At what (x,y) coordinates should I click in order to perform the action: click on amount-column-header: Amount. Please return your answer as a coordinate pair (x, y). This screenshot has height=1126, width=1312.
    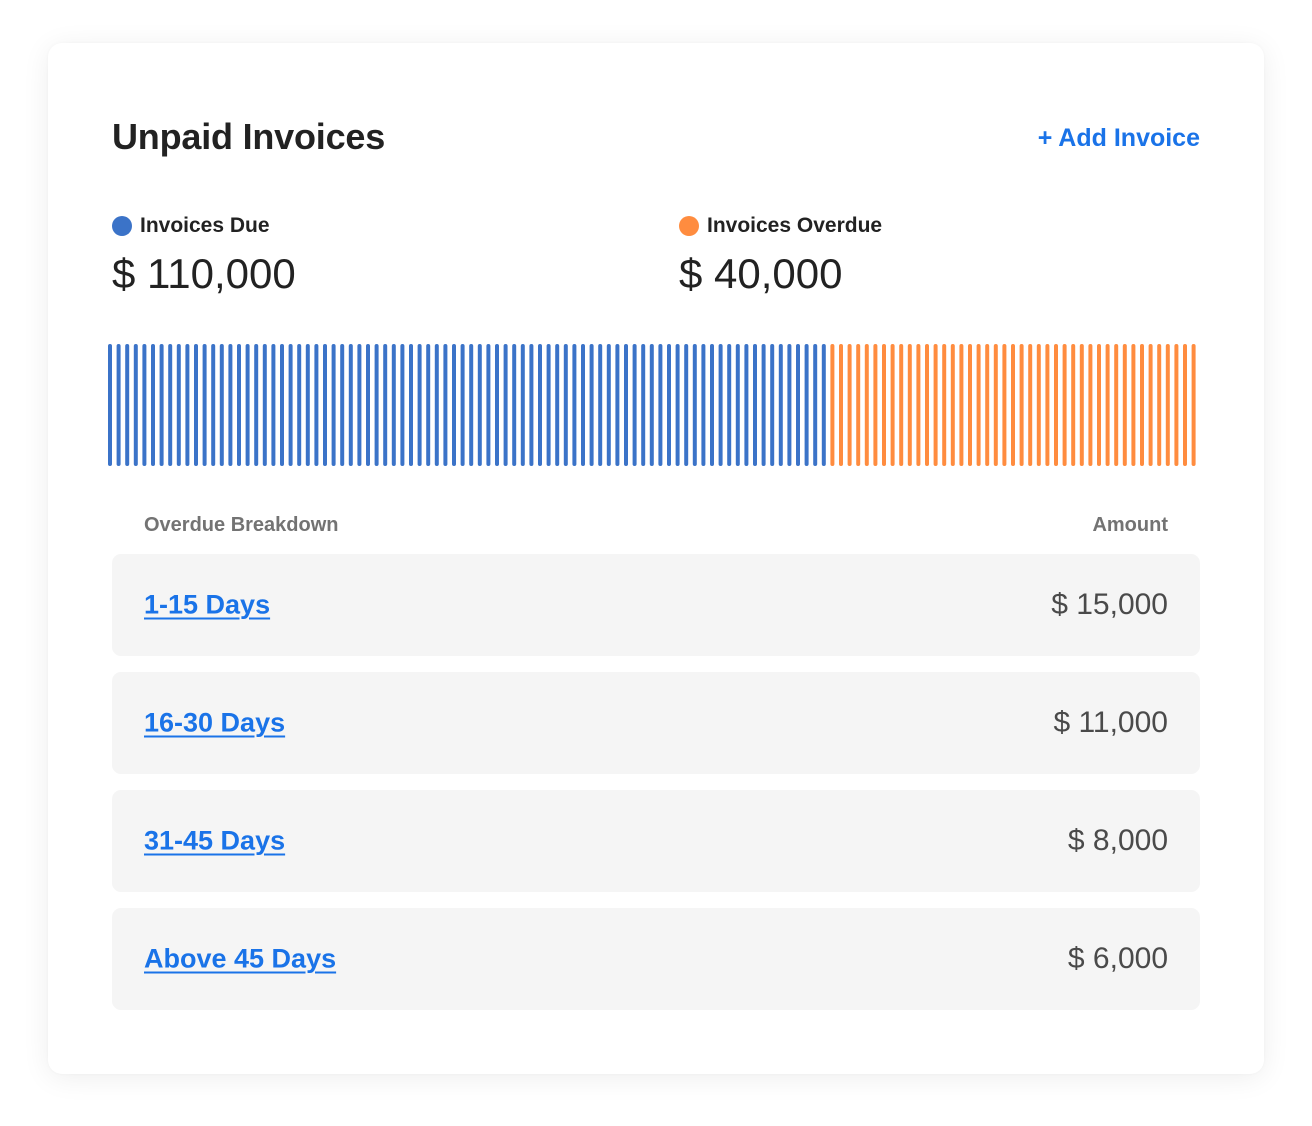
    Looking at the image, I should click on (1130, 525).